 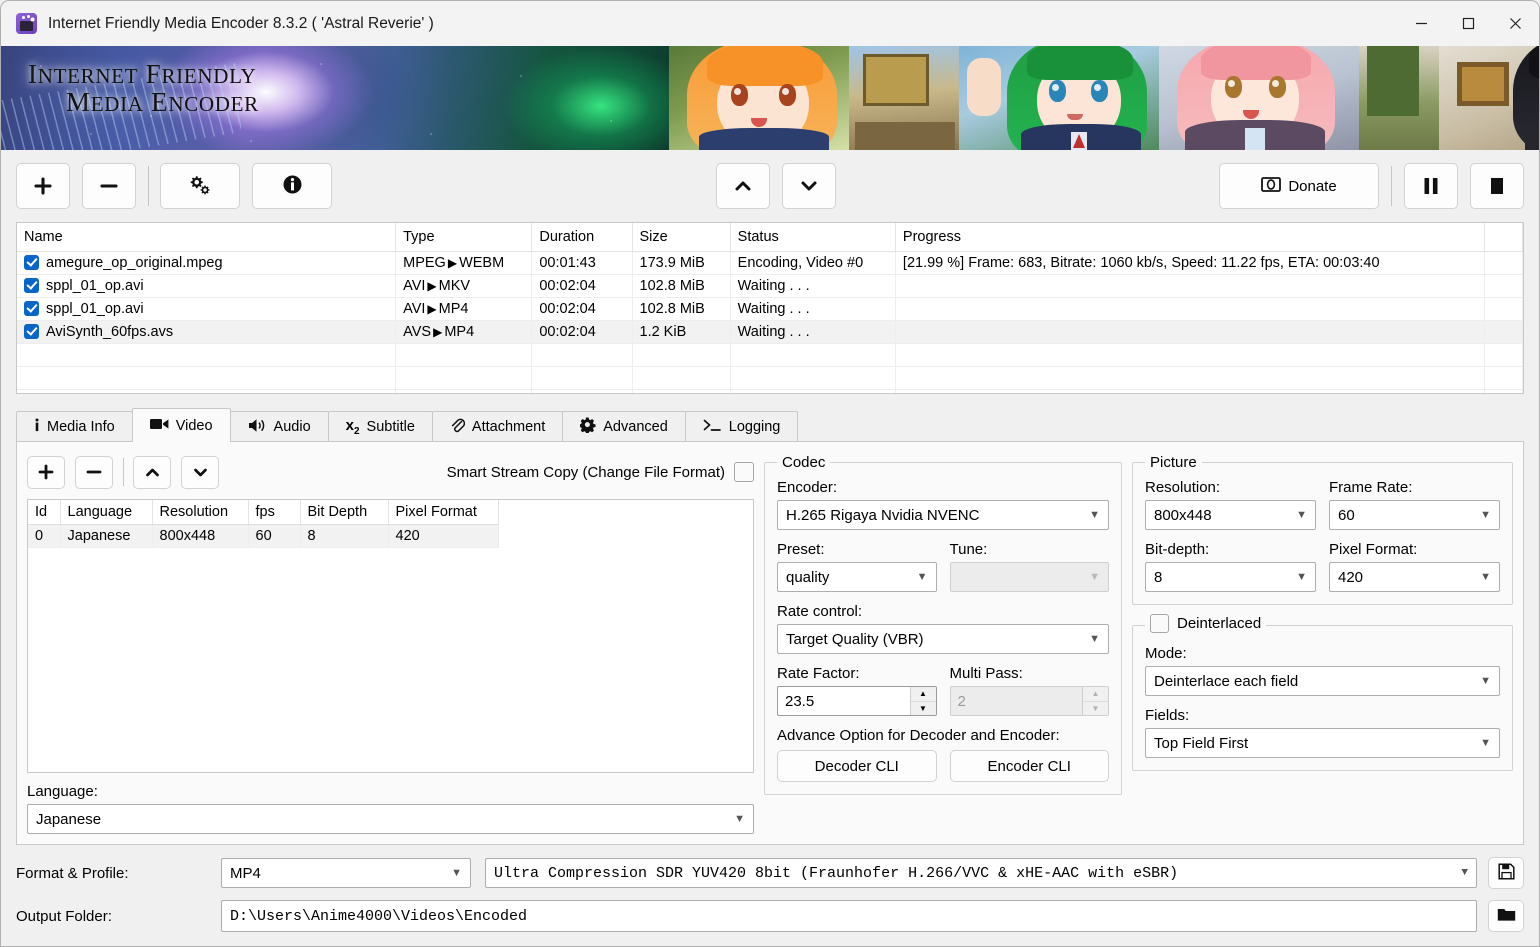 What do you see at coordinates (1431, 186) in the screenshot?
I see `pause-button` at bounding box center [1431, 186].